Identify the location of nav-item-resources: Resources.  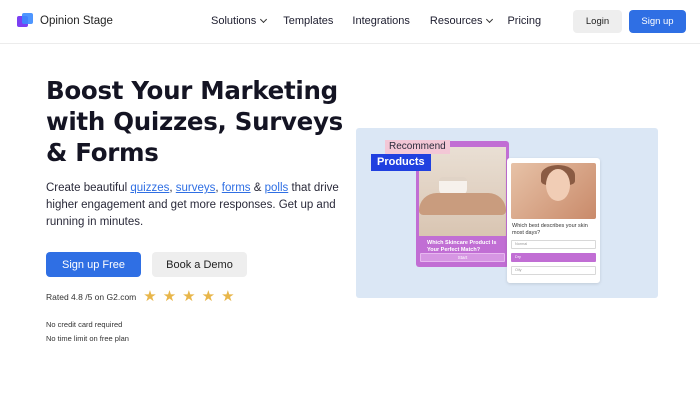
(461, 21).